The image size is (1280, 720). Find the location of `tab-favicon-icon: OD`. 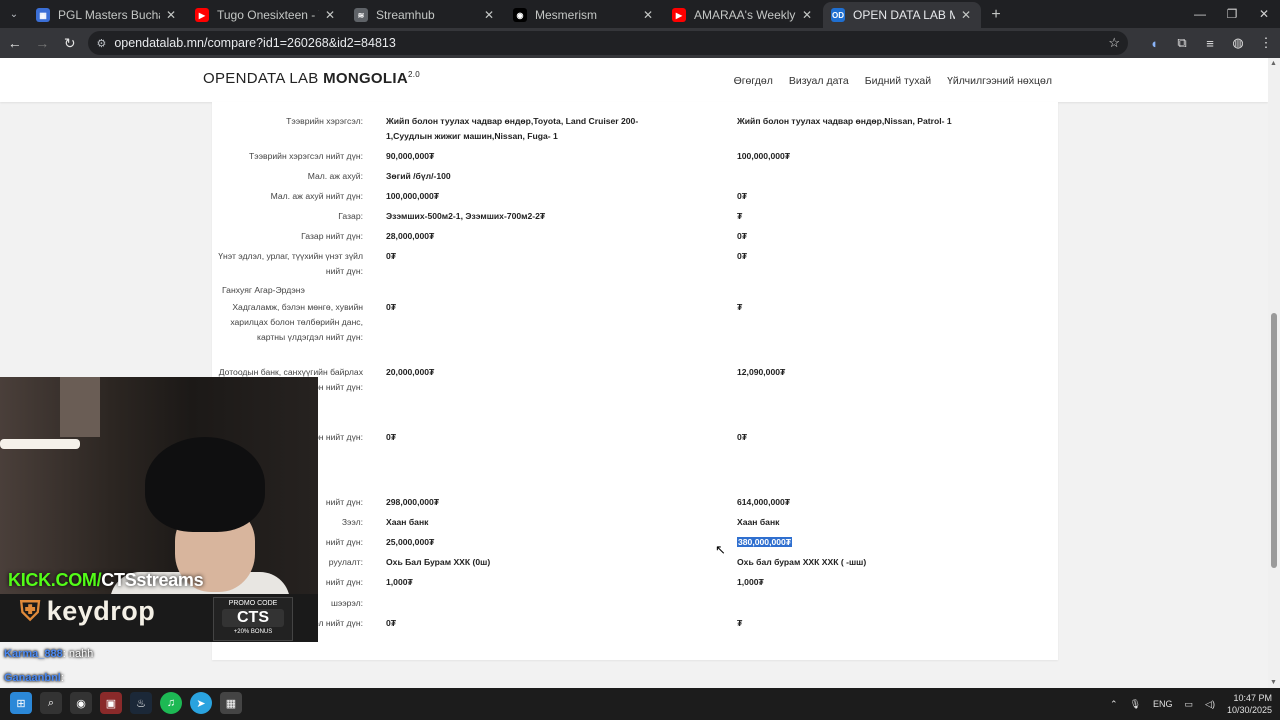

tab-favicon-icon: OD is located at coordinates (838, 15).